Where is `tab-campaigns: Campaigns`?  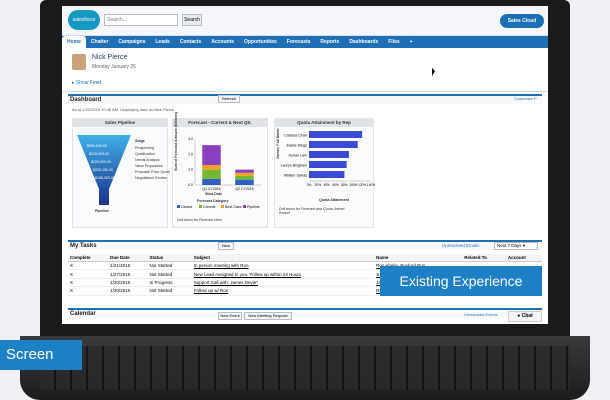
tab-campaigns: Campaigns is located at coordinates (131, 42).